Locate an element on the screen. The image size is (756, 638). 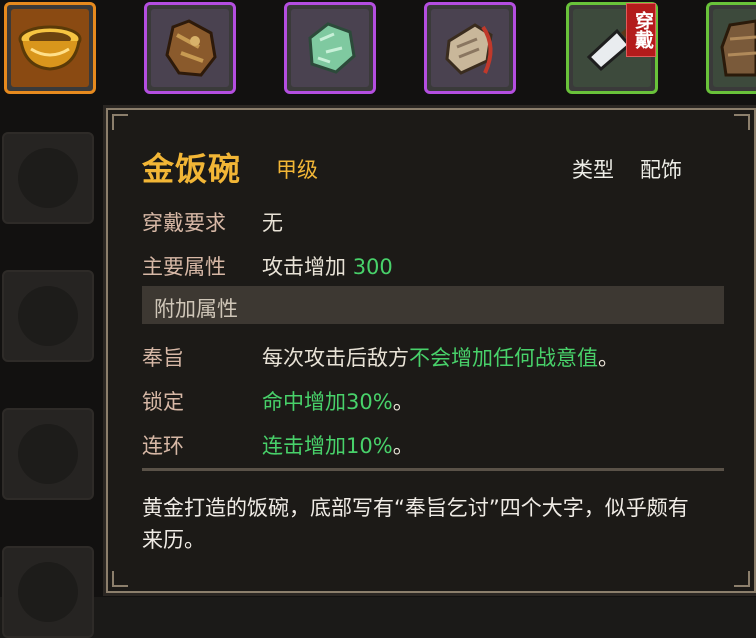
extra-attribute-effect: 每次攻击后敌方不会增加任何战意值。 is located at coordinates (440, 357).